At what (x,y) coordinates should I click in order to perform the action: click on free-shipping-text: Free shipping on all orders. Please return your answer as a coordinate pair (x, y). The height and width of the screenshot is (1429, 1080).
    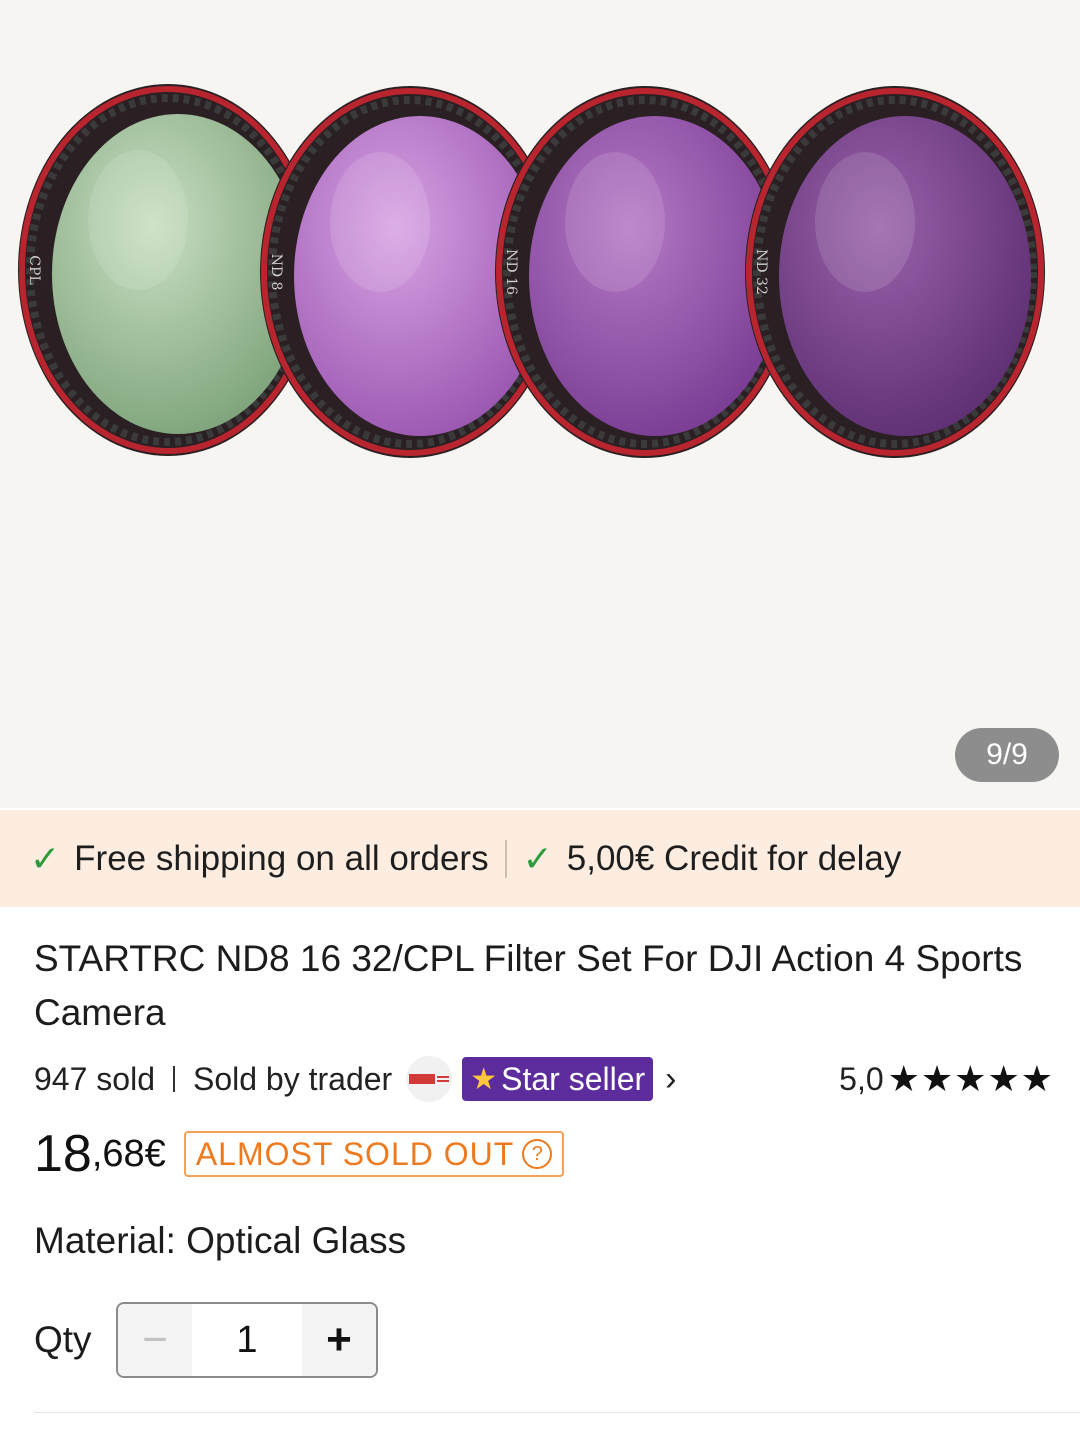
    Looking at the image, I should click on (281, 858).